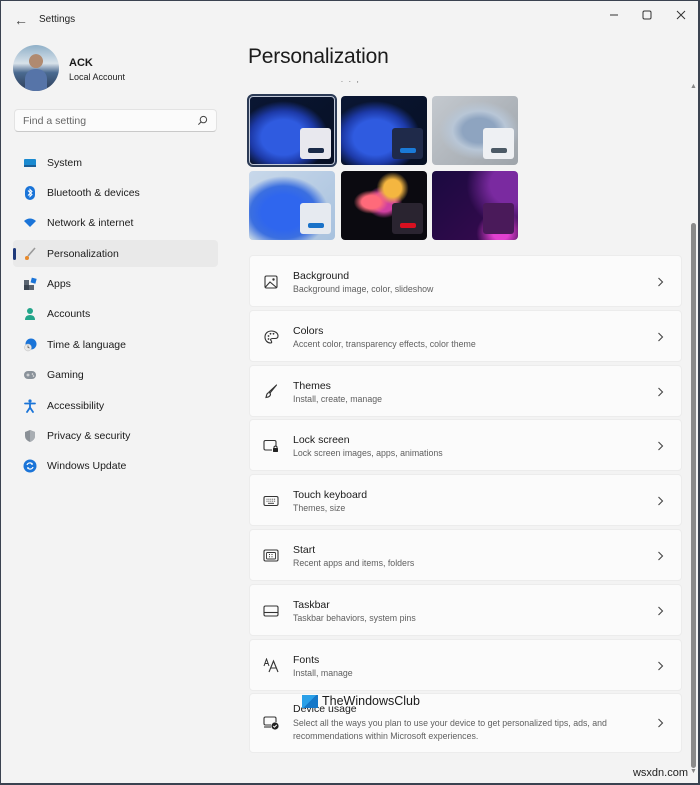  I want to click on sidebar-item-label: Gaming, so click(65, 375).